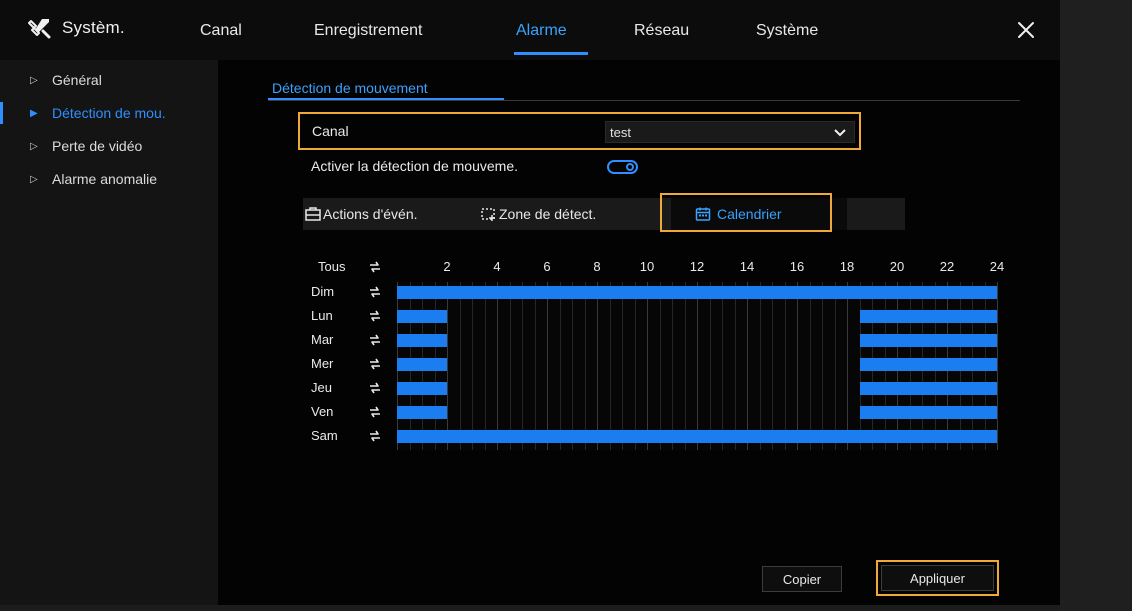 The width and height of the screenshot is (1132, 611). Describe the element at coordinates (324, 435) in the screenshot. I see `day-label-sam: Sam` at that location.